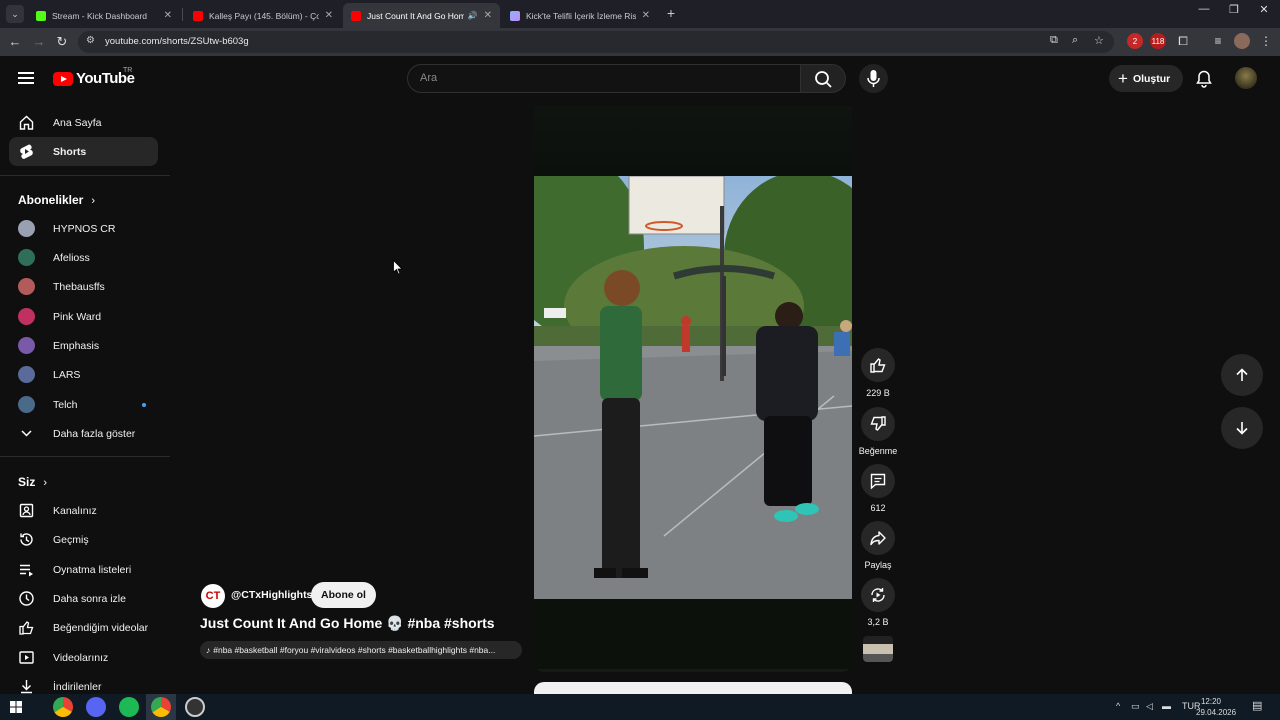 This screenshot has height=720, width=1280. I want to click on battery-icon: ▬, so click(1166, 706).